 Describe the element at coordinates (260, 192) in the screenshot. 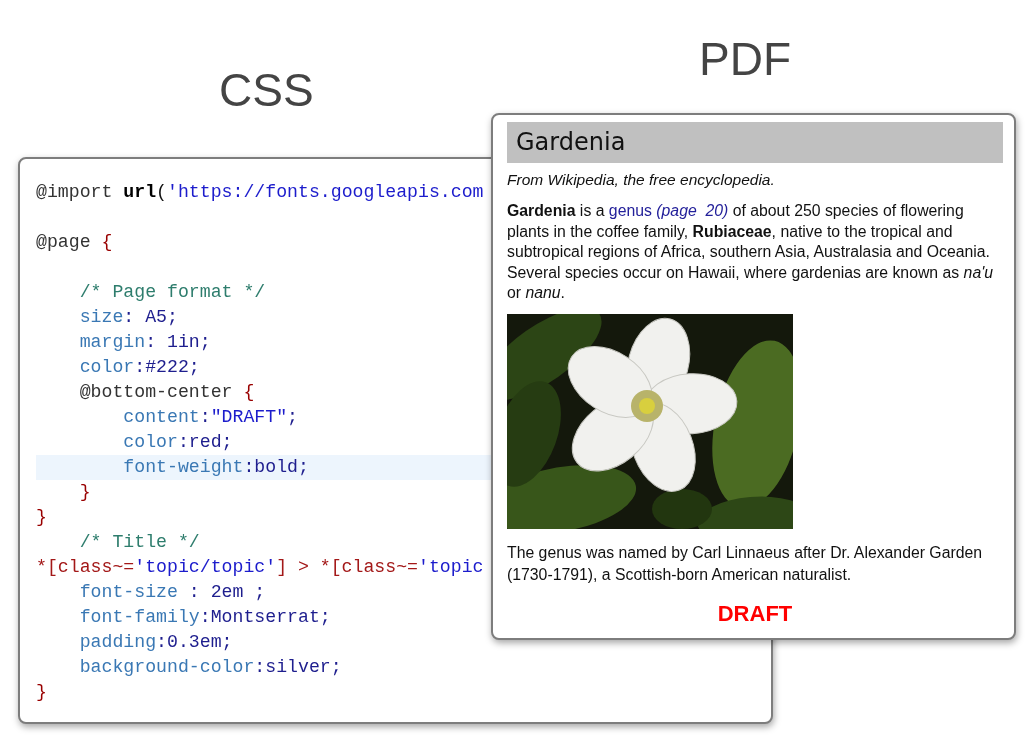

I see `code-line: @import url('https://fonts.googleapis.com` at that location.